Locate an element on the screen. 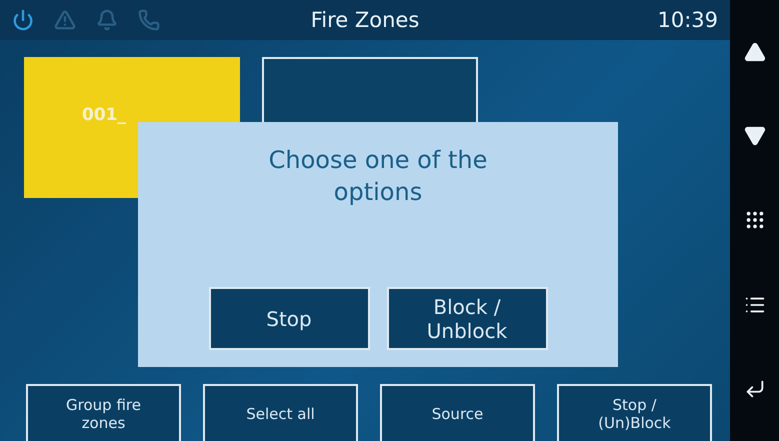 This screenshot has width=779, height=441. clock: 10:39 is located at coordinates (687, 20).